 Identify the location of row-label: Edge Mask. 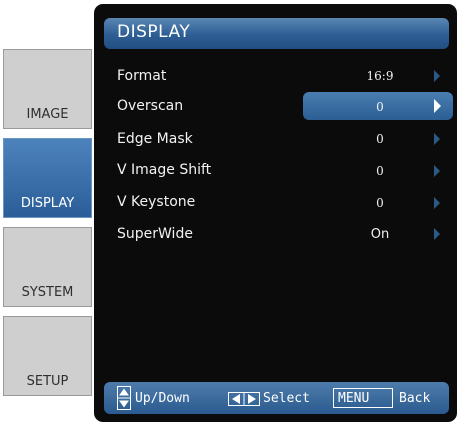
(155, 139).